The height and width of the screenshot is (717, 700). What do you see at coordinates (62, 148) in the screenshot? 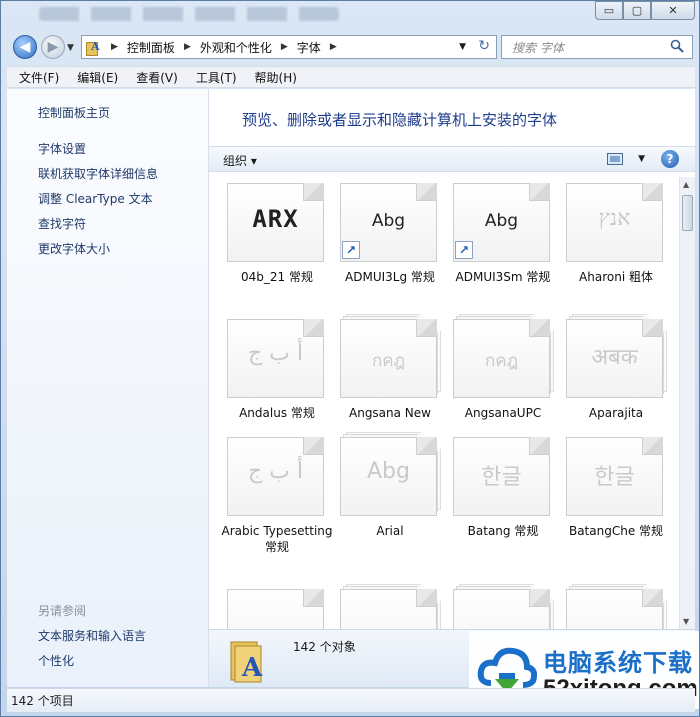
I see `font-settings-link: 字体设置` at bounding box center [62, 148].